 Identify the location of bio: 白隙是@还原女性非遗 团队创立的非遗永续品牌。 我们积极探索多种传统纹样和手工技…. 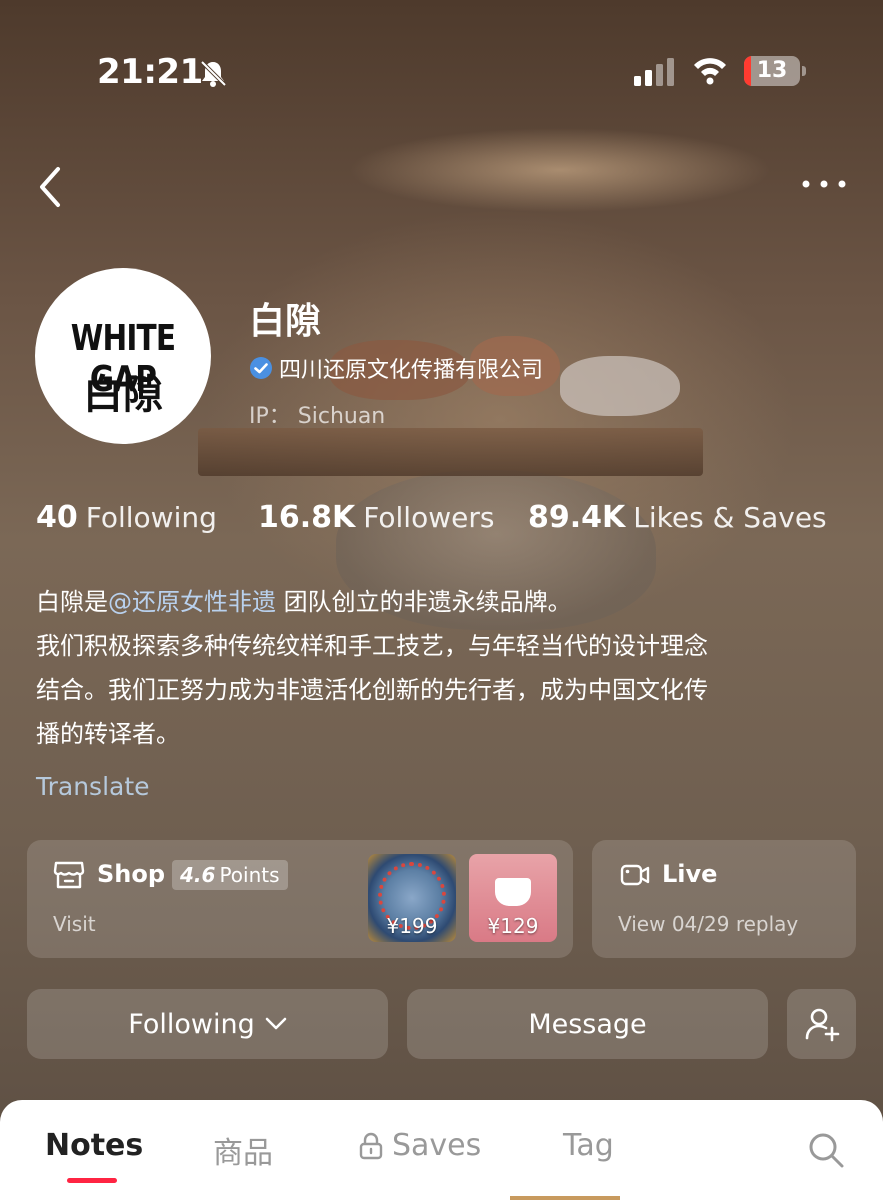
(436, 668).